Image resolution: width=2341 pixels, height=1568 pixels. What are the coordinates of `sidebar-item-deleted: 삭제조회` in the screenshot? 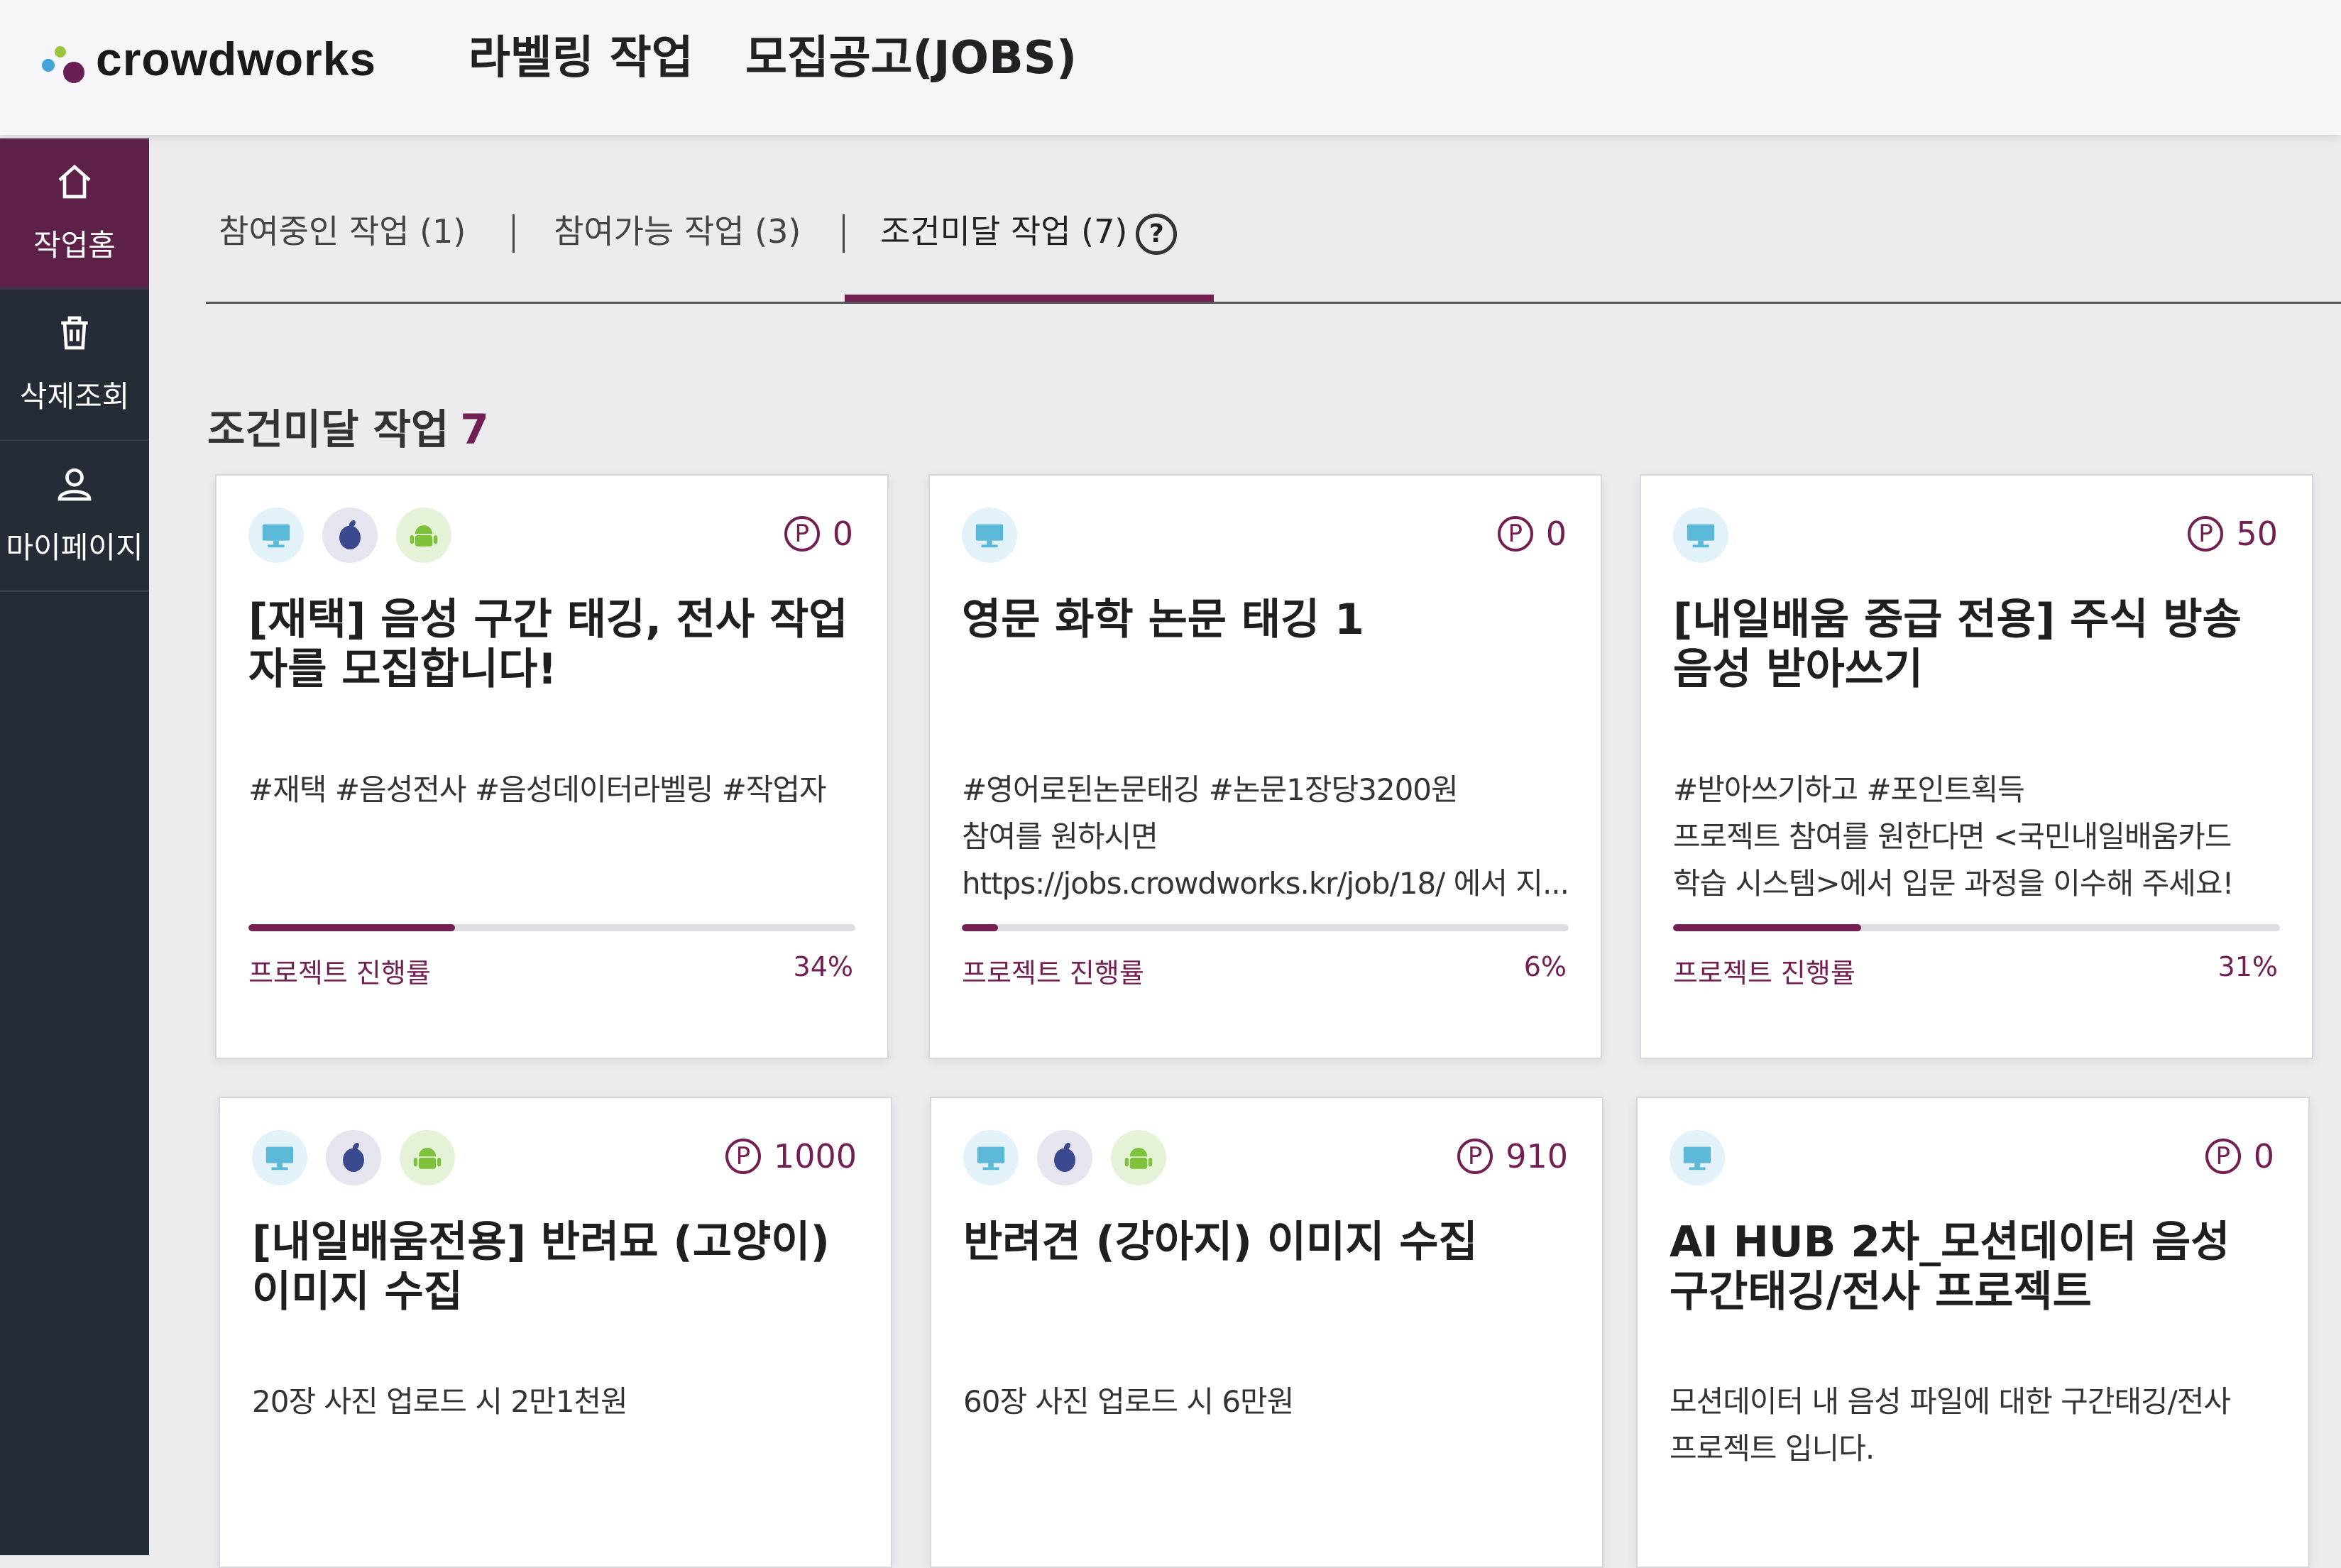 It's located at (75, 366).